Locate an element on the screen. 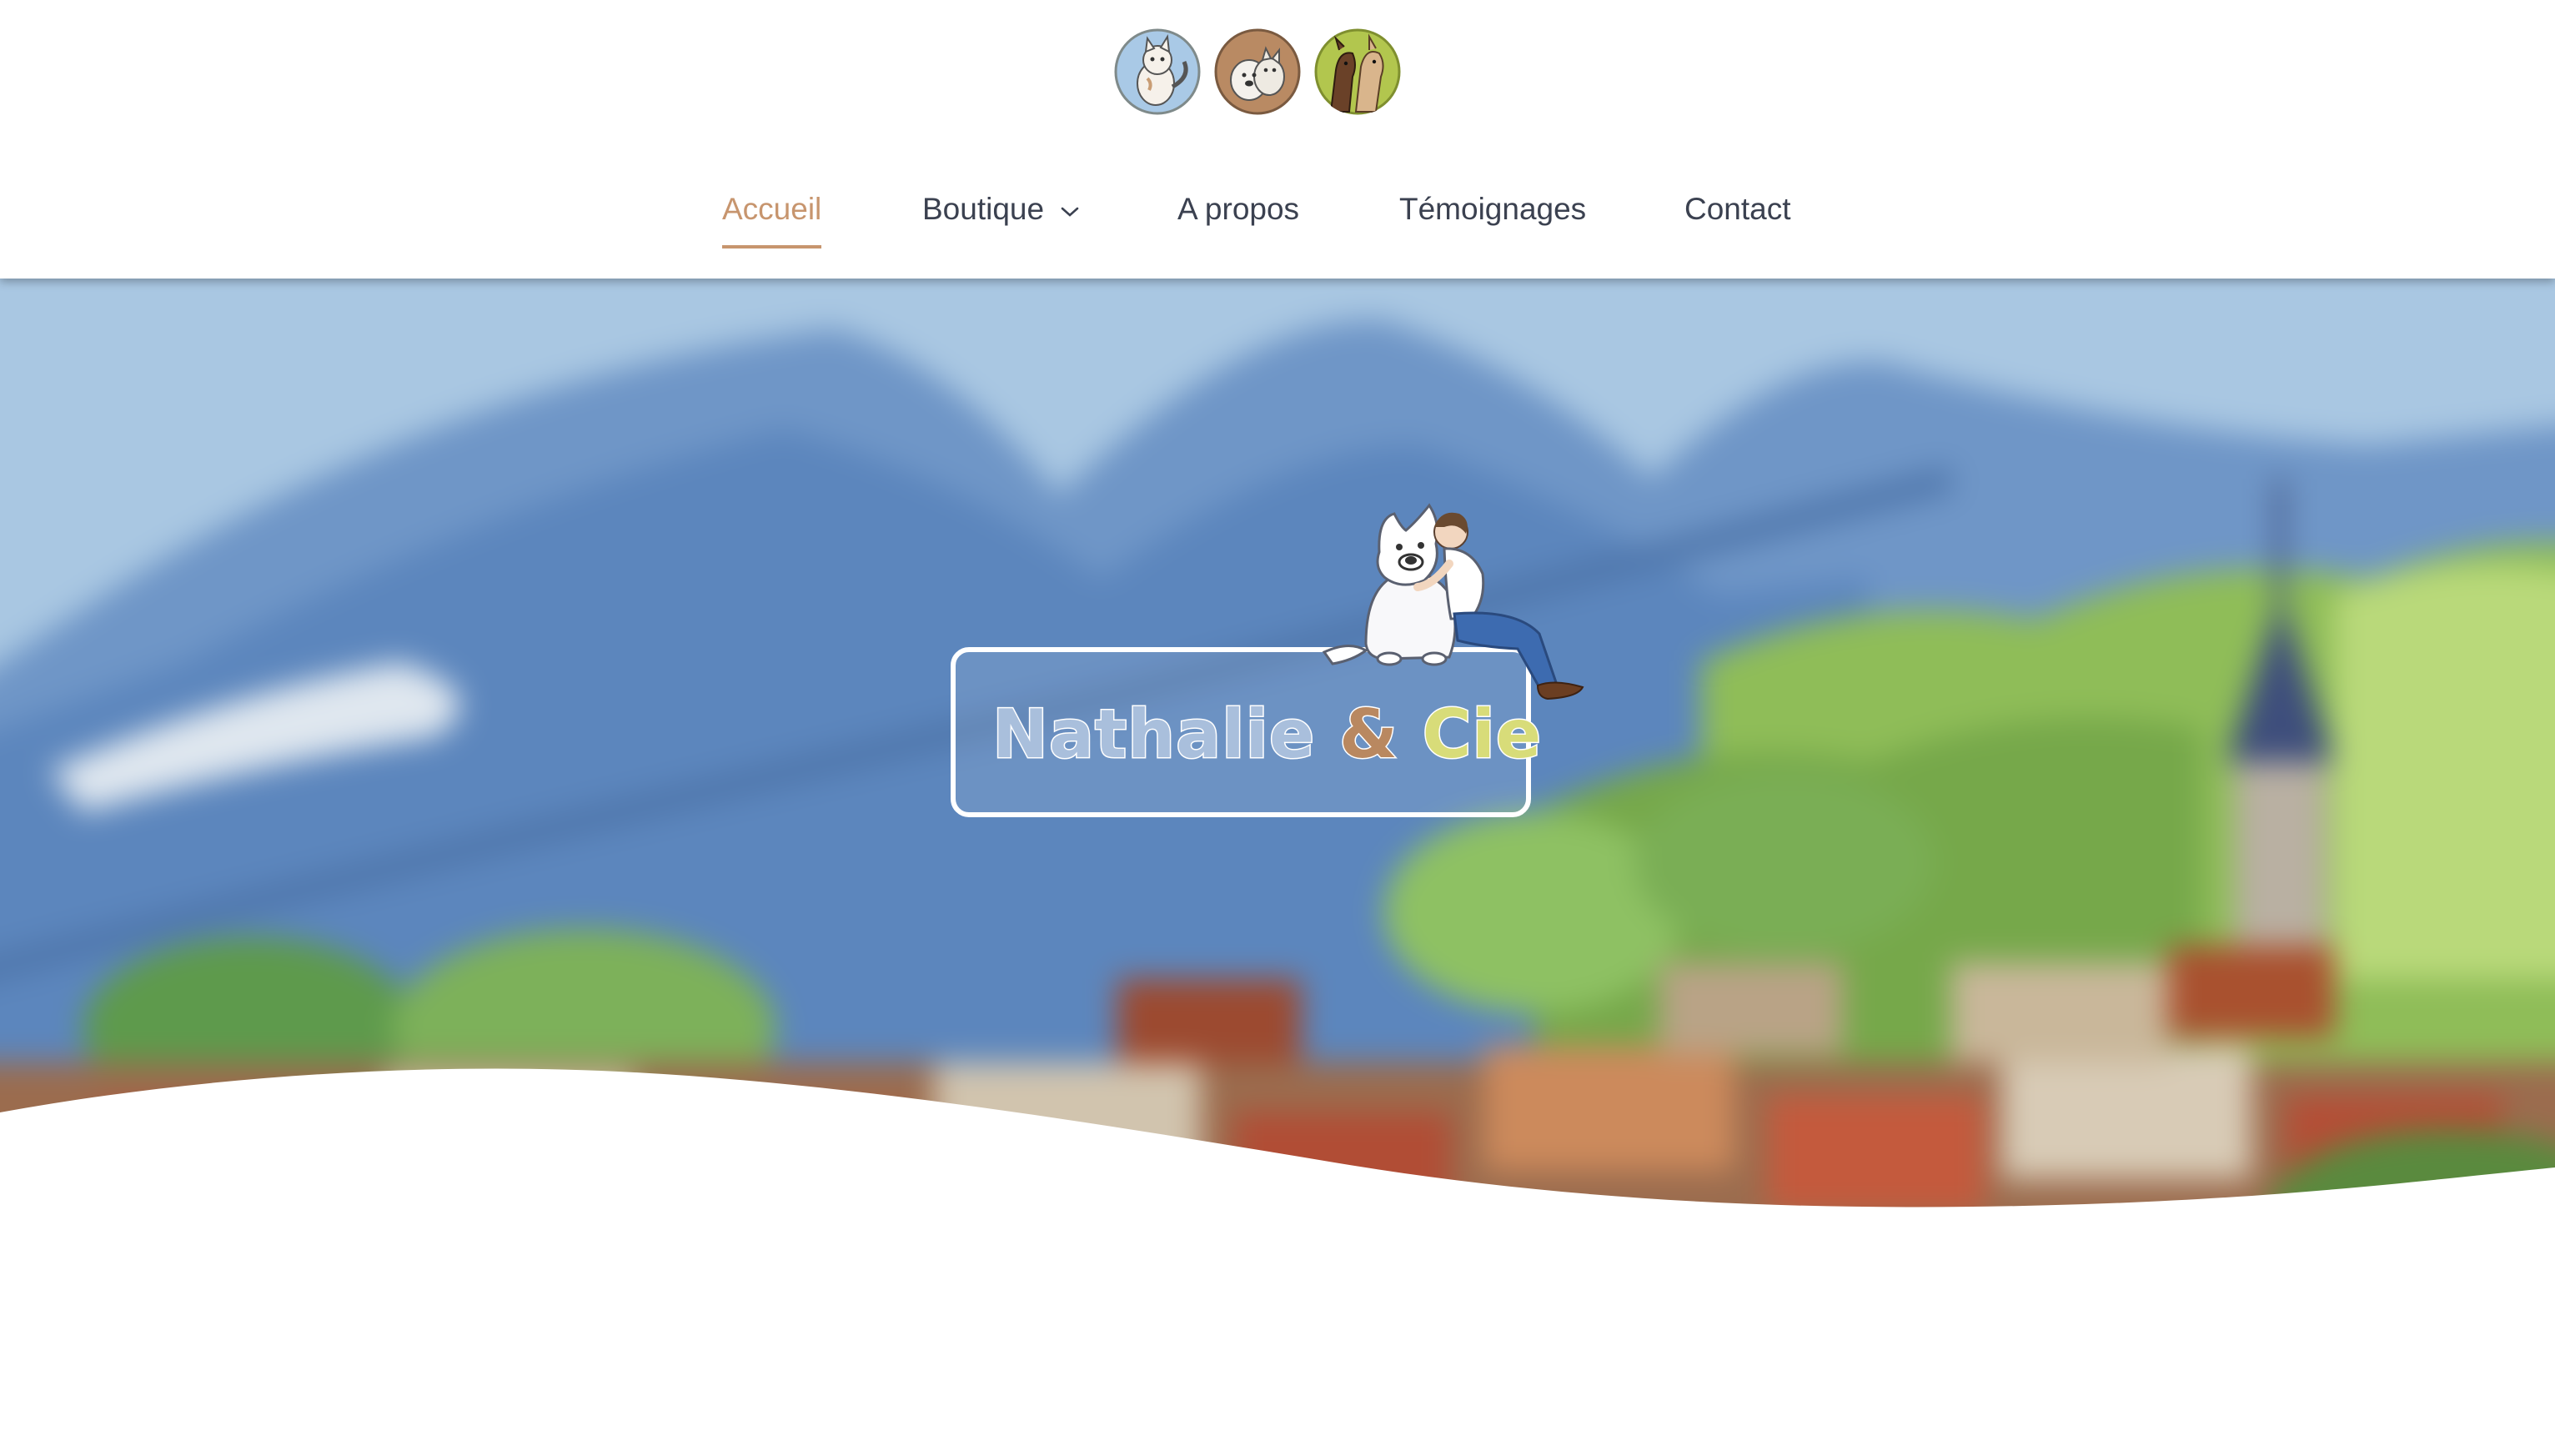 The width and height of the screenshot is (2555, 1456). nav-item-accueil: Accueil is located at coordinates (772, 220).